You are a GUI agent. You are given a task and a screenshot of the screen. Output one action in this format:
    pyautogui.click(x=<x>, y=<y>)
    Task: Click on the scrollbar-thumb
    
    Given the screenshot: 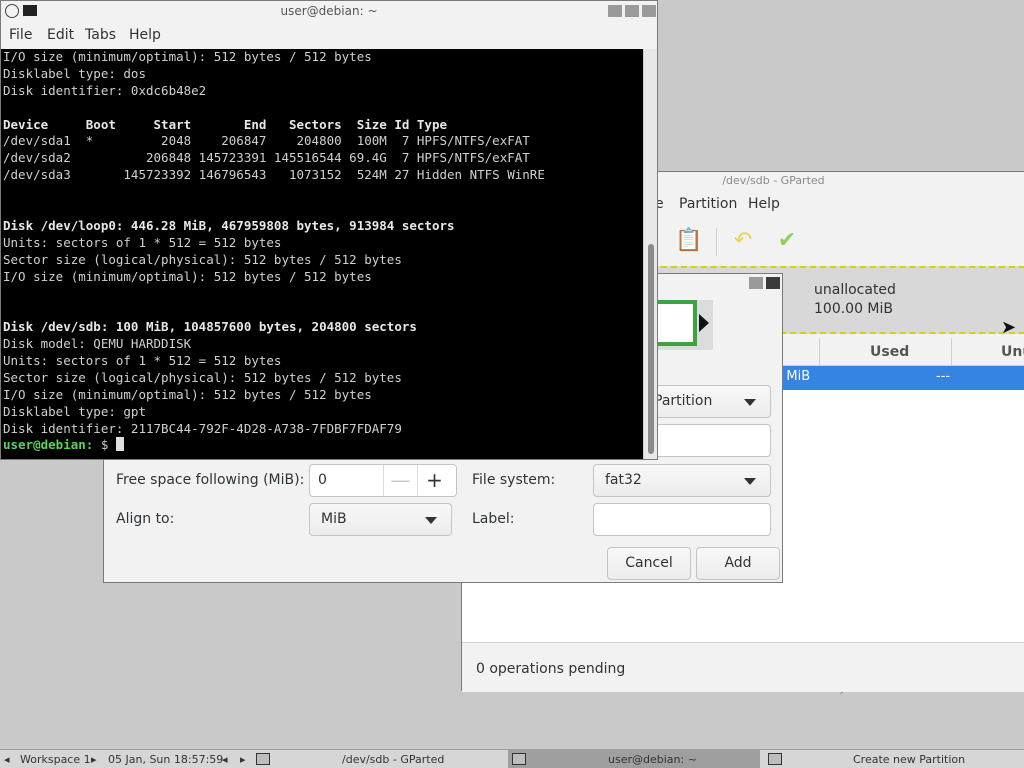 What is the action you would take?
    pyautogui.click(x=651, y=349)
    